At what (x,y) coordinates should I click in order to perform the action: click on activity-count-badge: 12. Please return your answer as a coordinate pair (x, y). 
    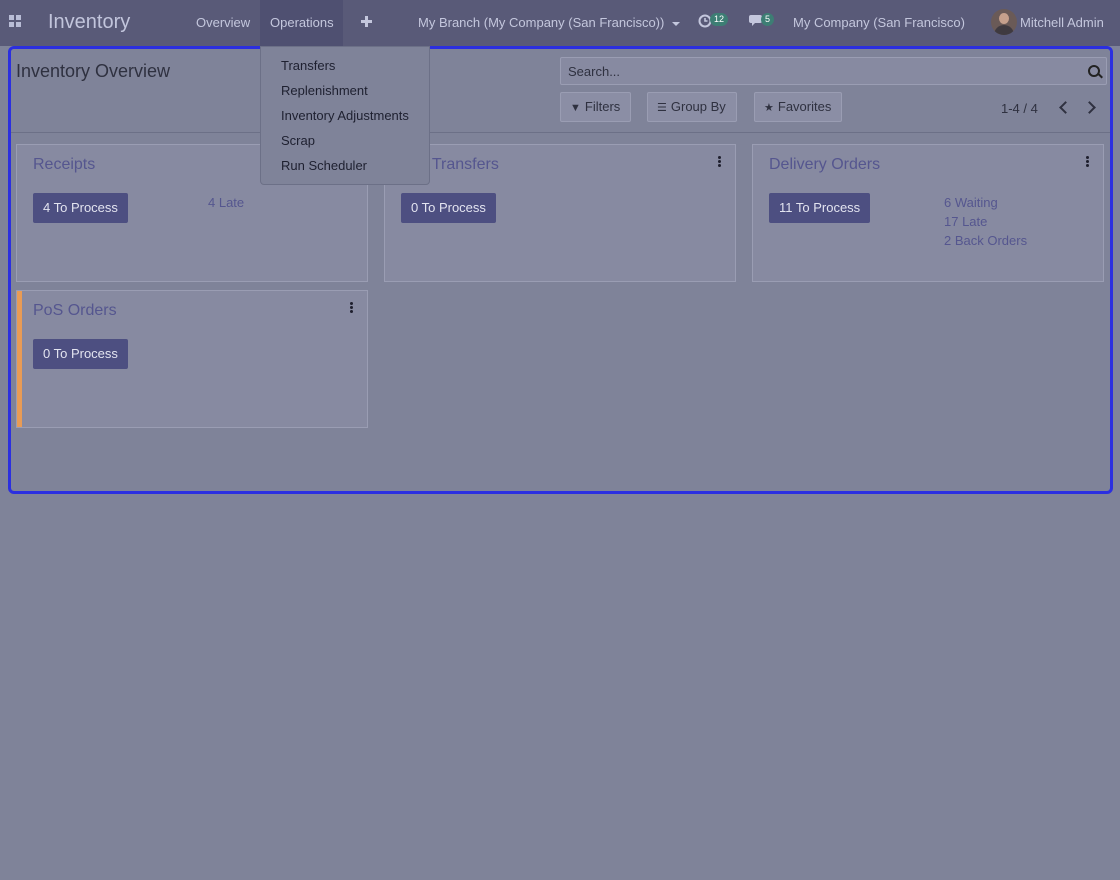
    Looking at the image, I should click on (719, 19).